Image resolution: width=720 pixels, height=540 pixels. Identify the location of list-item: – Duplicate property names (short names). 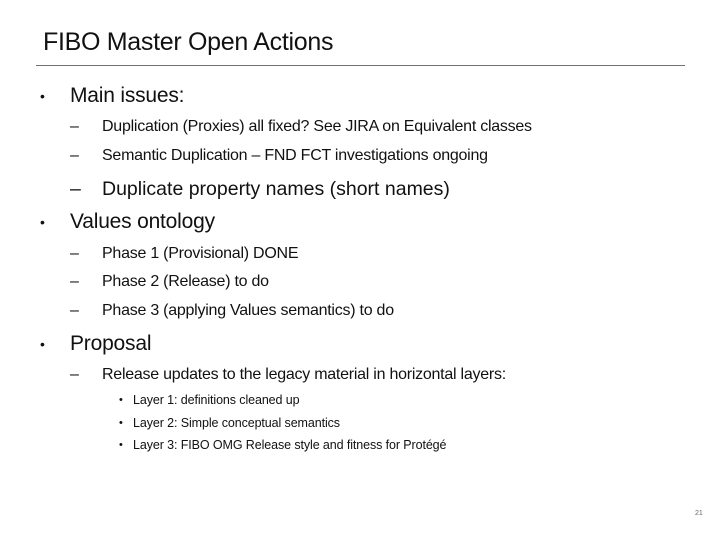
(260, 189).